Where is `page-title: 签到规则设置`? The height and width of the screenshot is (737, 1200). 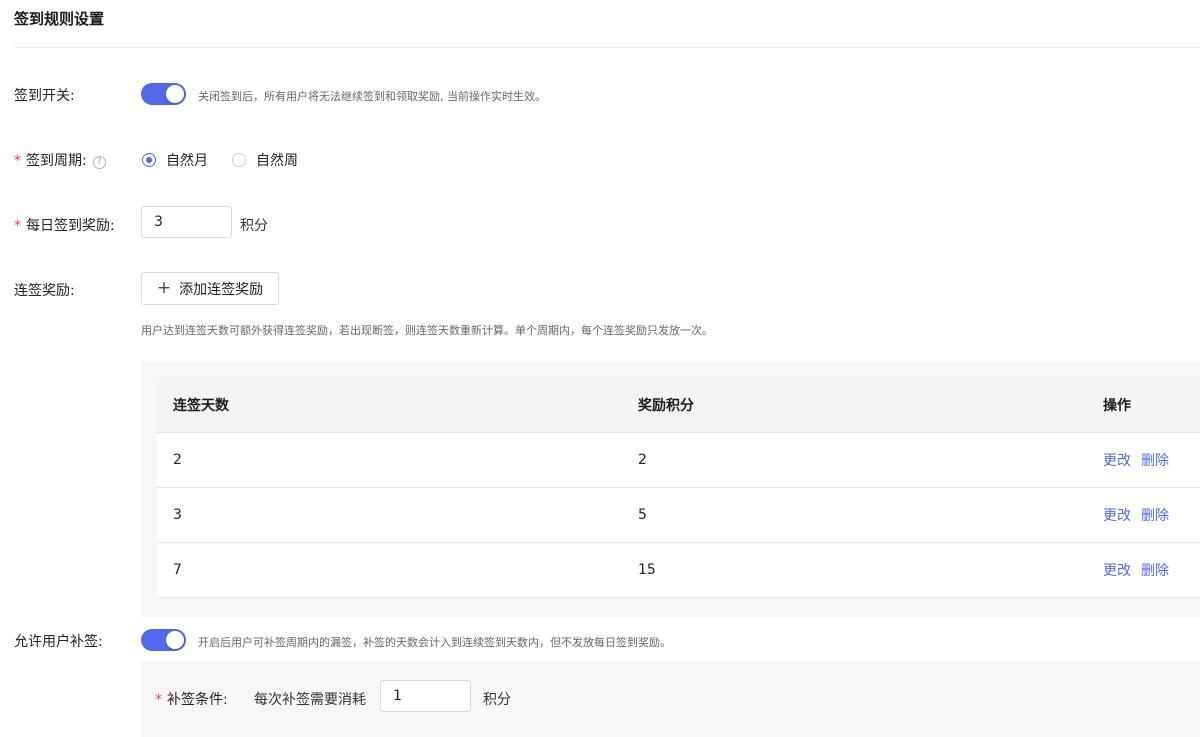 page-title: 签到规则设置 is located at coordinates (59, 19).